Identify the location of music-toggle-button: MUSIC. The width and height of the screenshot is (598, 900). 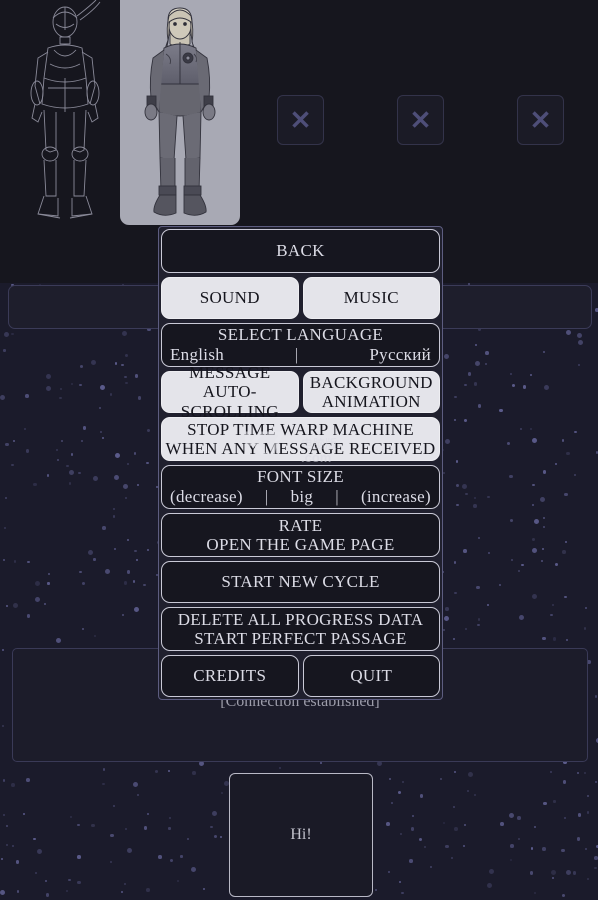
(371, 298).